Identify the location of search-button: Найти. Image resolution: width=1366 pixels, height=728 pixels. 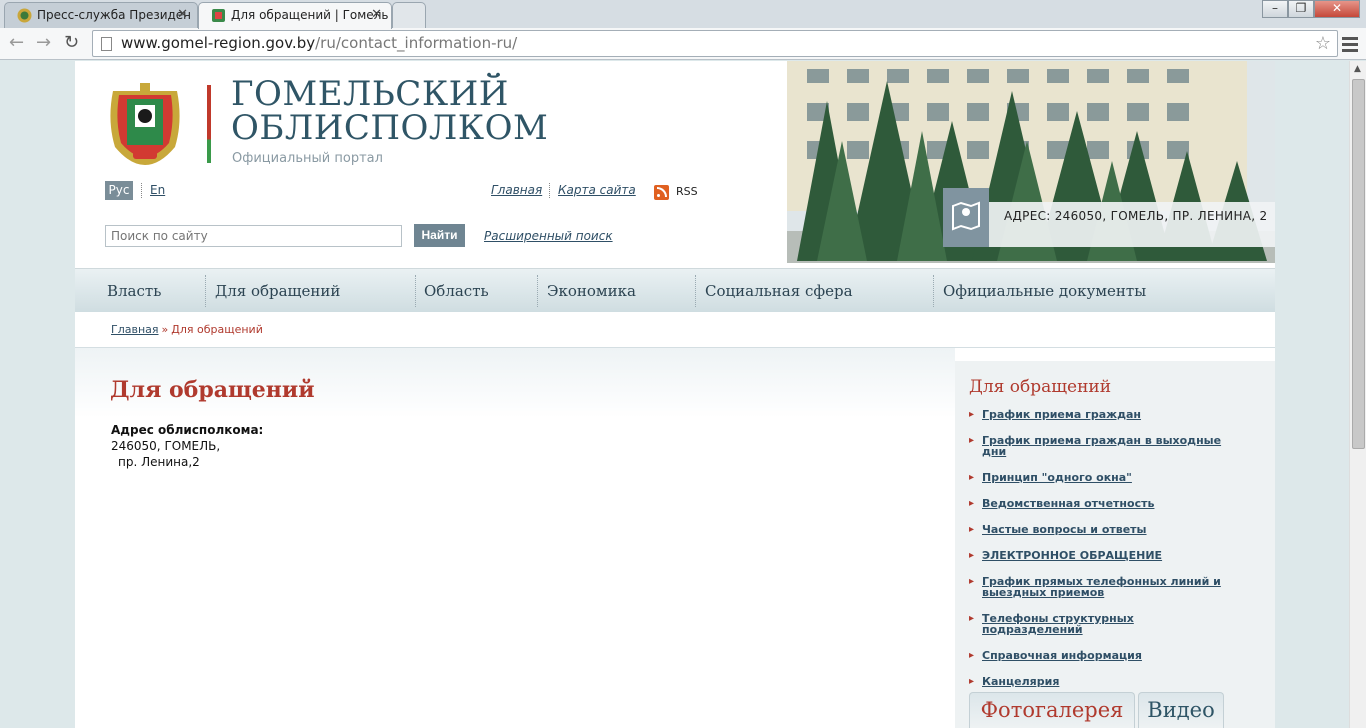
(439, 235).